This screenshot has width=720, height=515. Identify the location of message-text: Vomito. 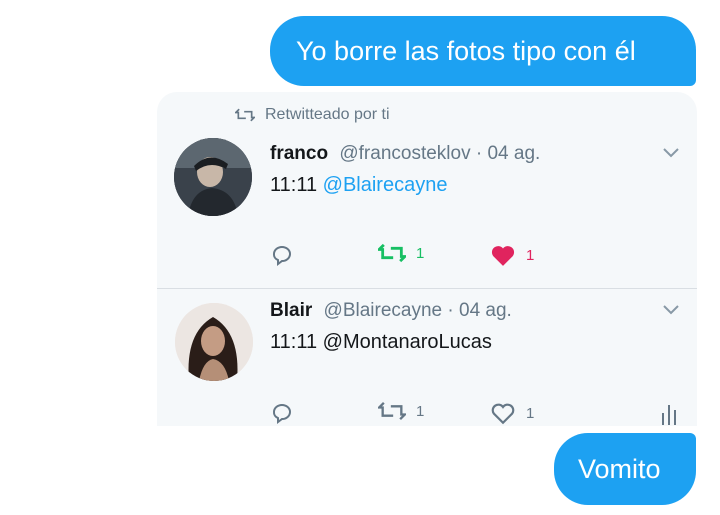
(619, 468).